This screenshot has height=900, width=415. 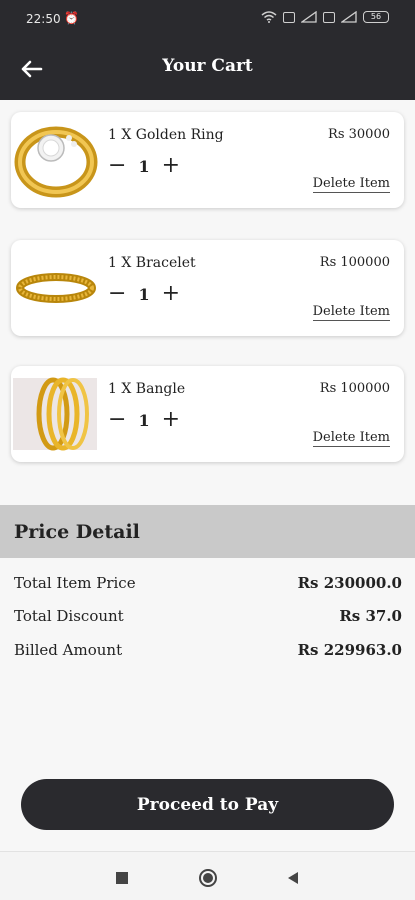 I want to click on signal-icon, so click(x=309, y=17).